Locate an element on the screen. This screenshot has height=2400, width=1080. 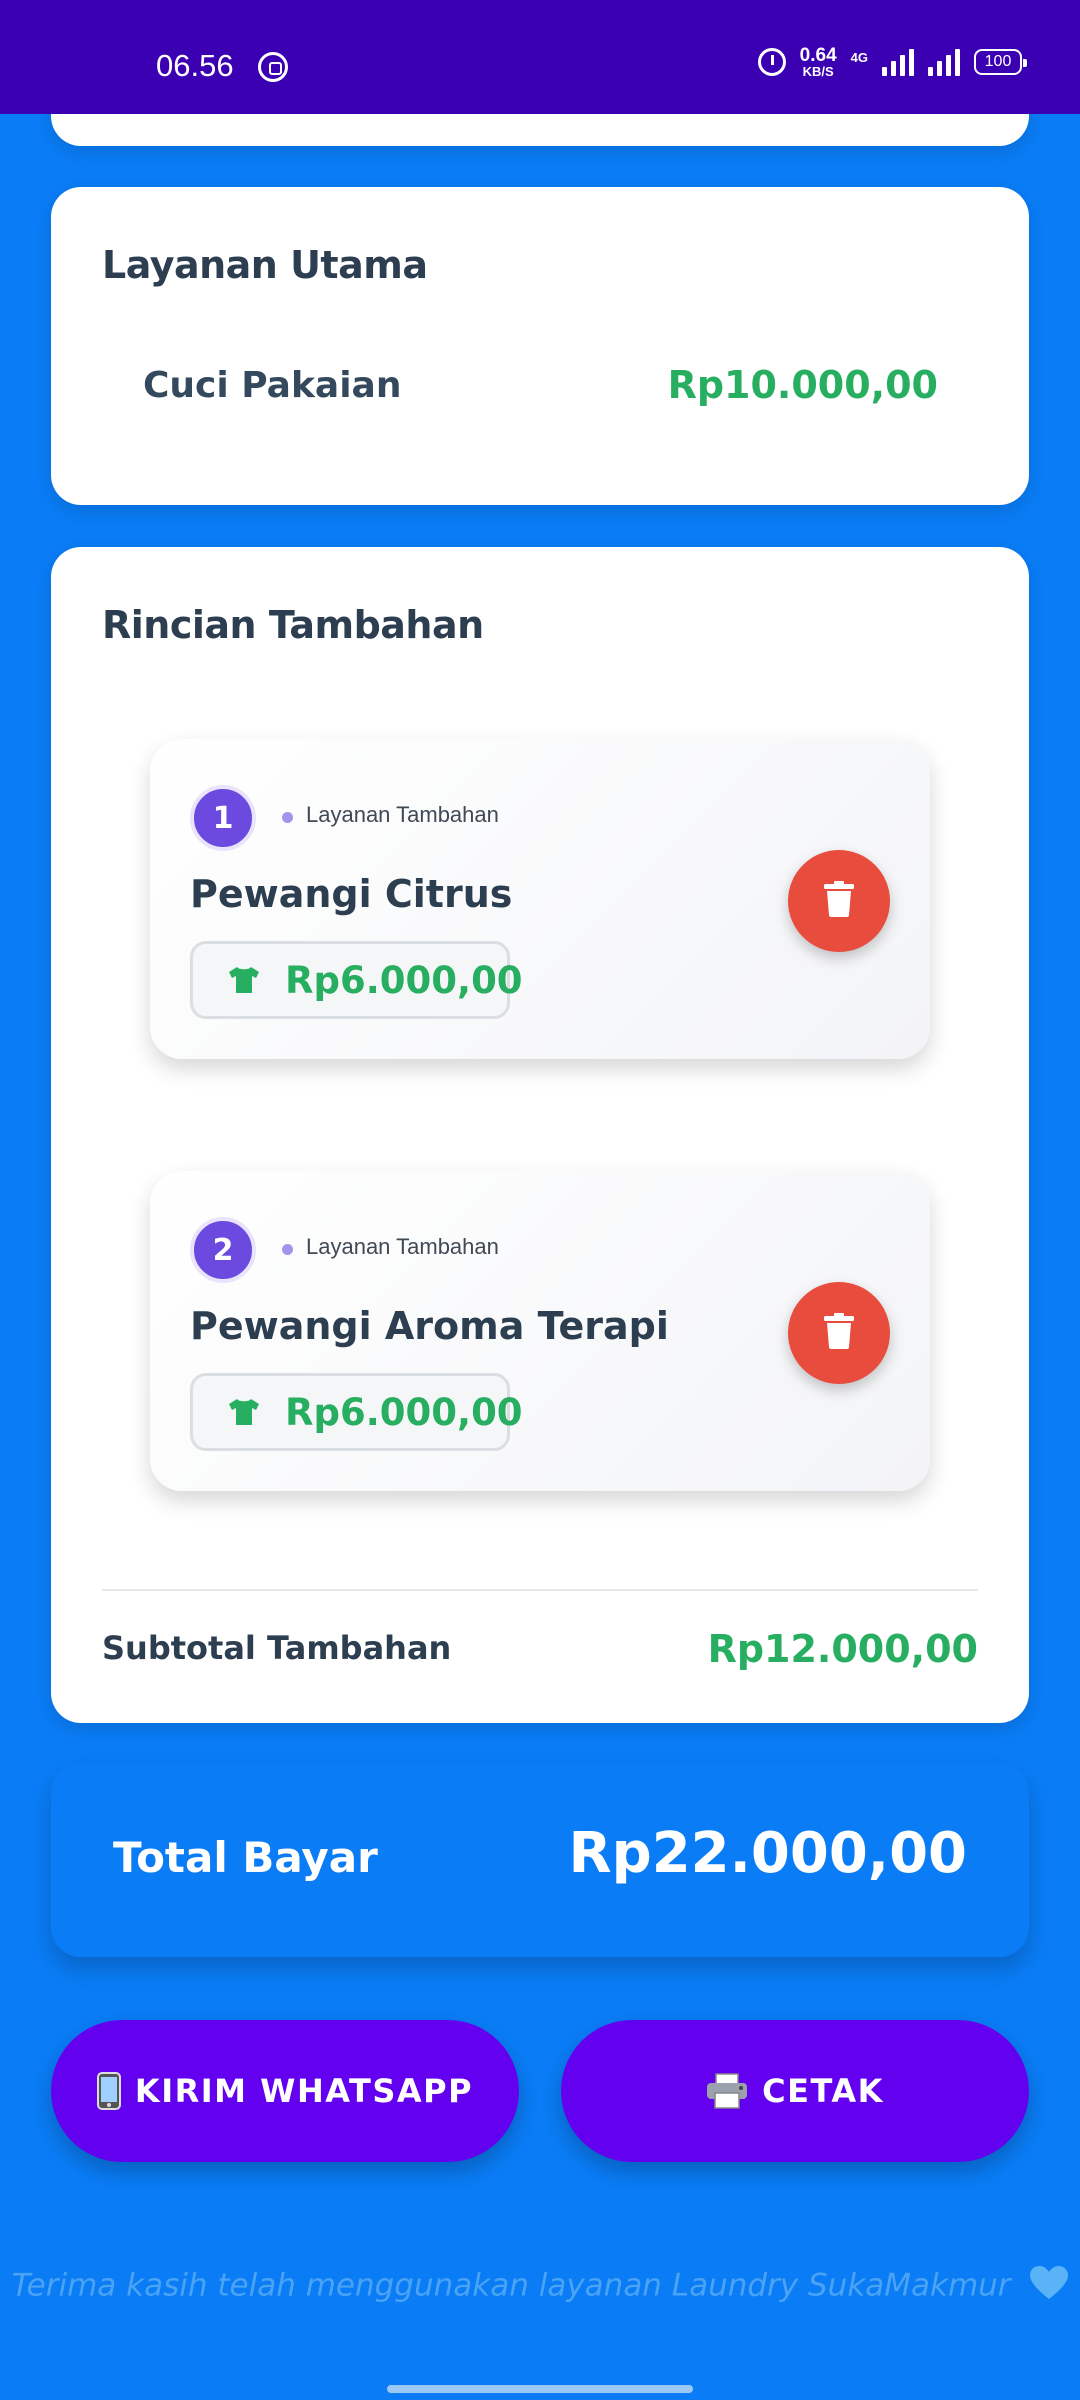
item-number-badge: 2 is located at coordinates (223, 1250).